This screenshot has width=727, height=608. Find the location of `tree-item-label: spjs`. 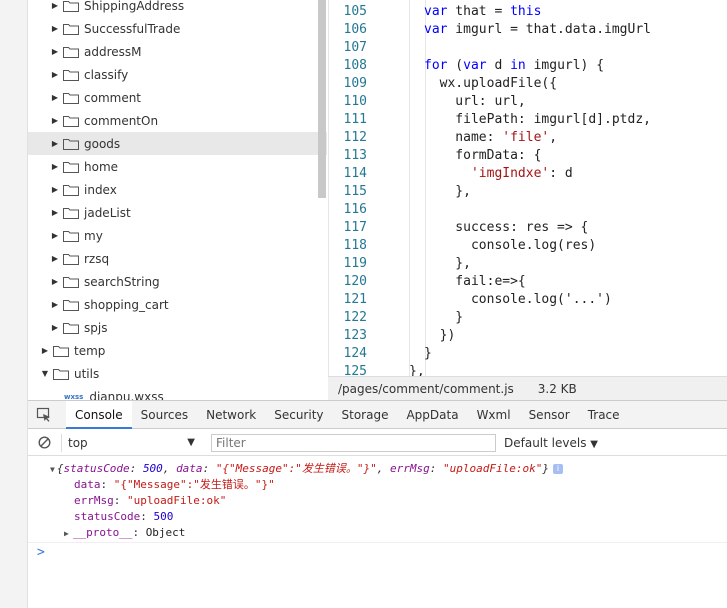

tree-item-label: spjs is located at coordinates (96, 327).